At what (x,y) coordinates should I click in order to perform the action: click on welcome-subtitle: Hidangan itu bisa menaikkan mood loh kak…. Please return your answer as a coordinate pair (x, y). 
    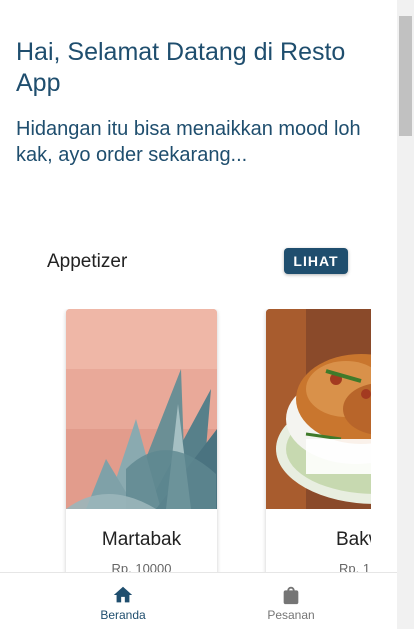
    Looking at the image, I should click on (188, 142).